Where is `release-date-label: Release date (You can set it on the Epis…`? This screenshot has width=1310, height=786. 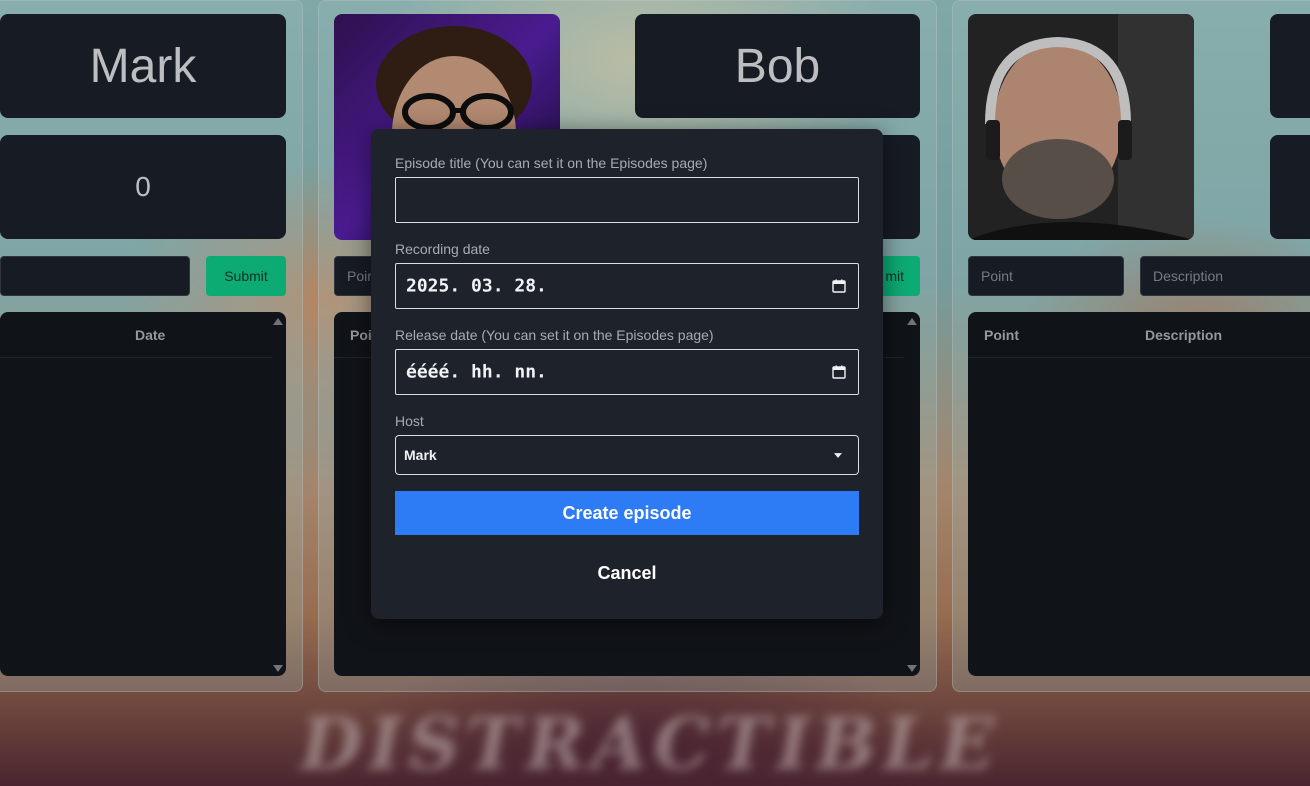 release-date-label: Release date (You can set it on the Epis… is located at coordinates (554, 335).